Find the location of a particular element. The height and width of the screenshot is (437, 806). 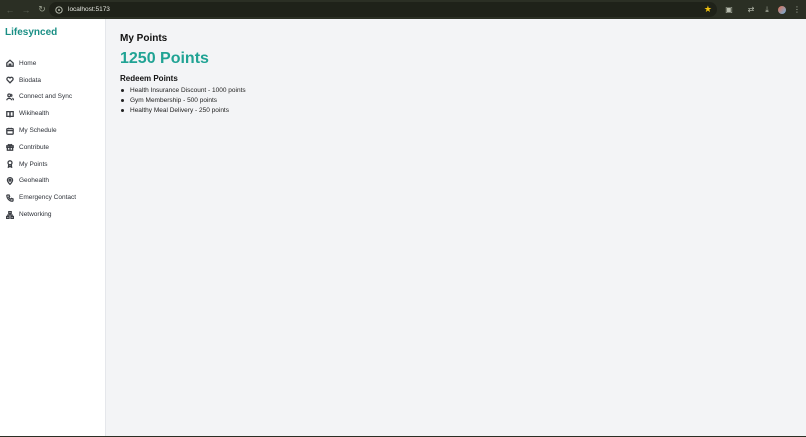

calendar-icon is located at coordinates (9, 130).